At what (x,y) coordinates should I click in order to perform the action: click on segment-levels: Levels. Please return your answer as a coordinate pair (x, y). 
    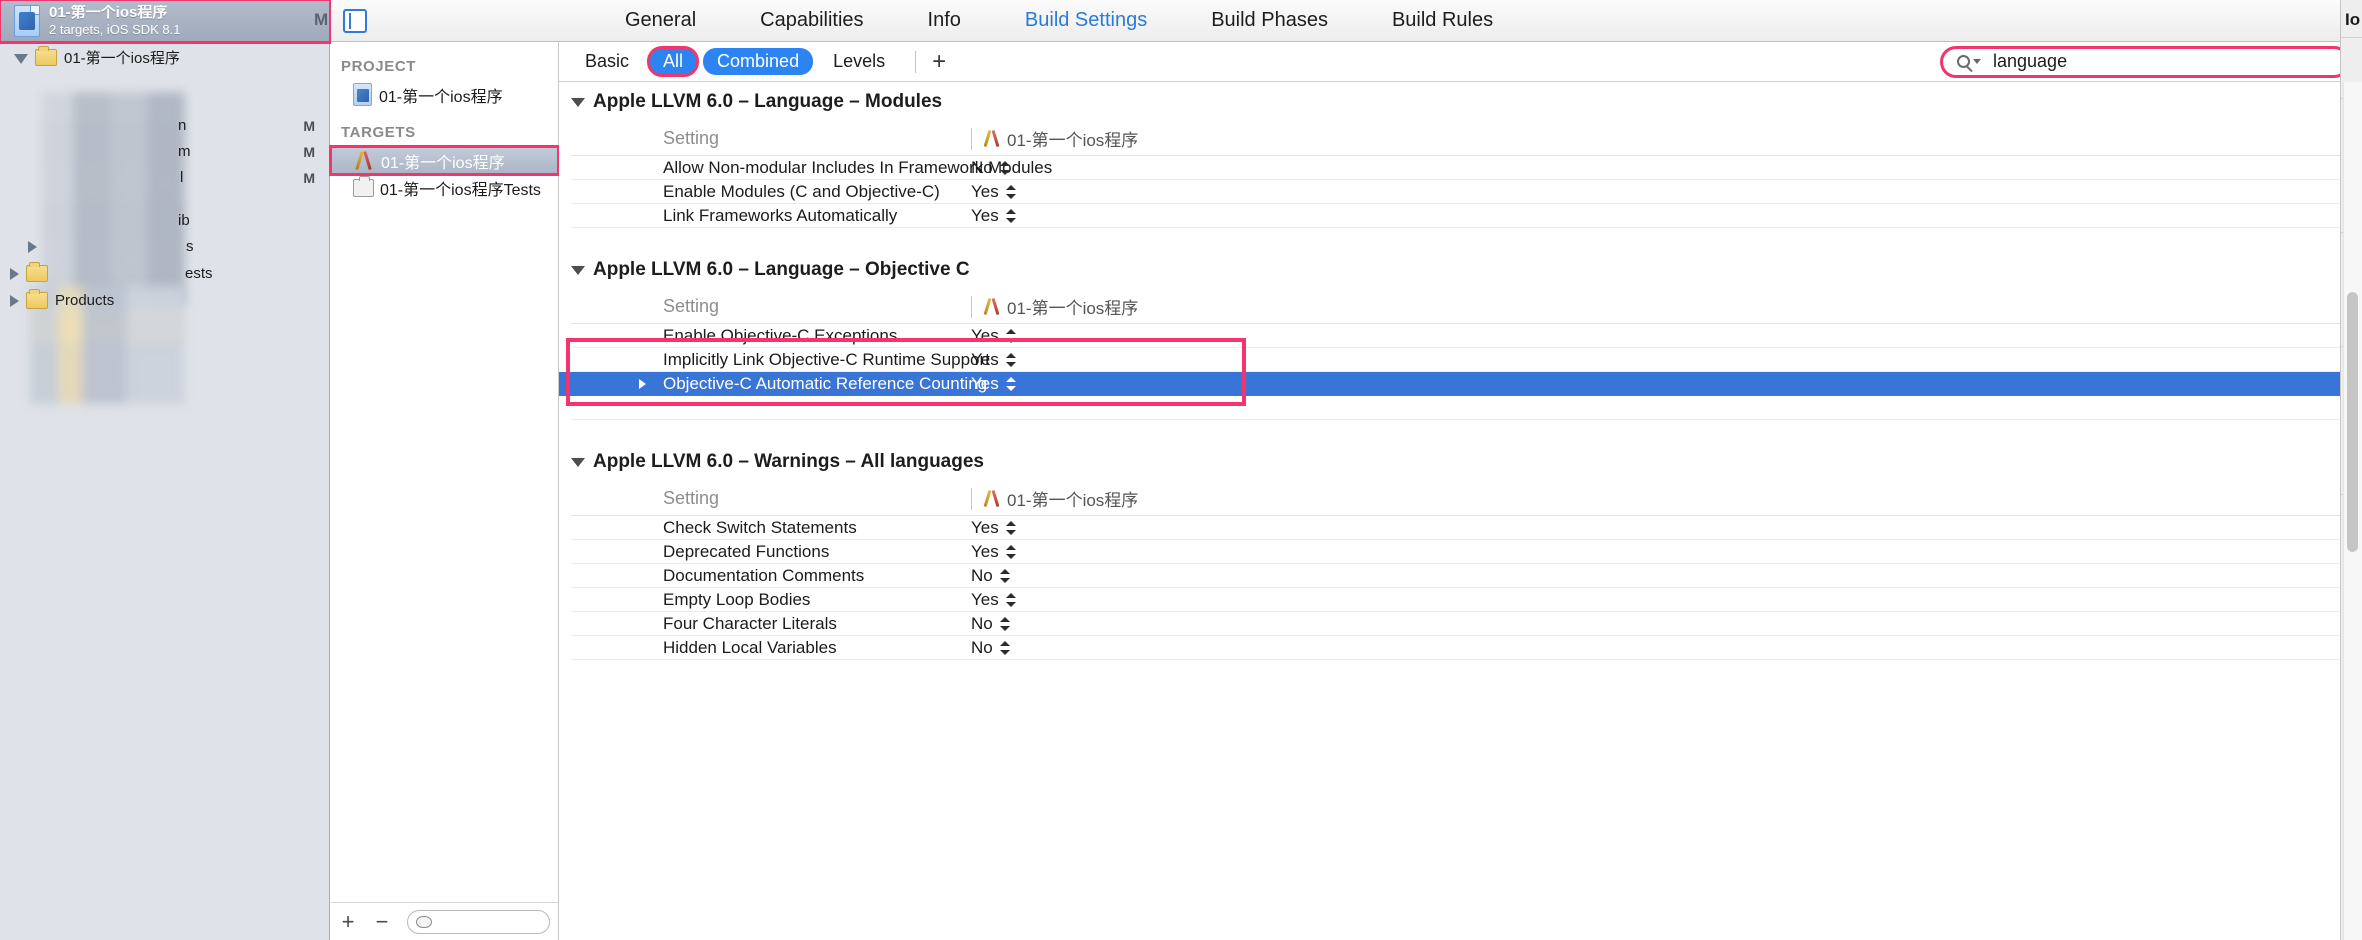
    Looking at the image, I should click on (859, 61).